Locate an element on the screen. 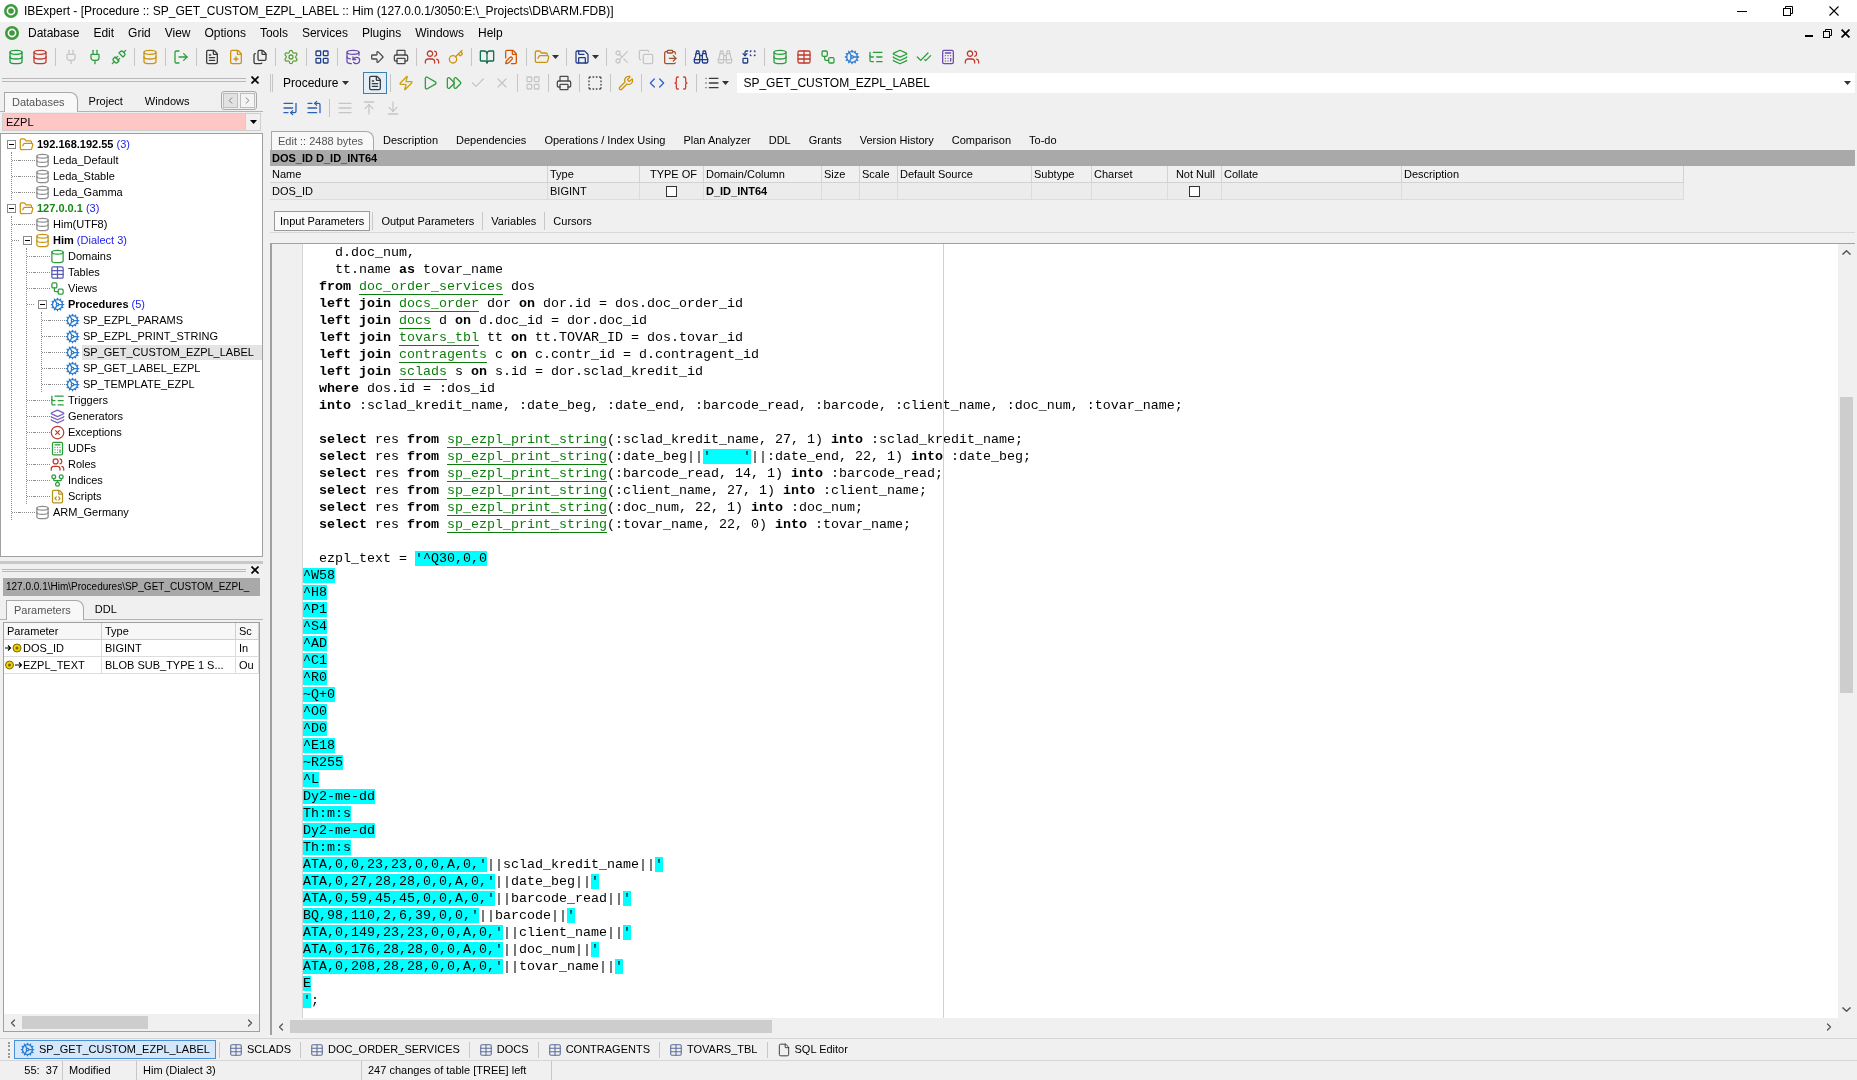 The image size is (1857, 1080). window-tab: SQL Editor is located at coordinates (812, 1049).